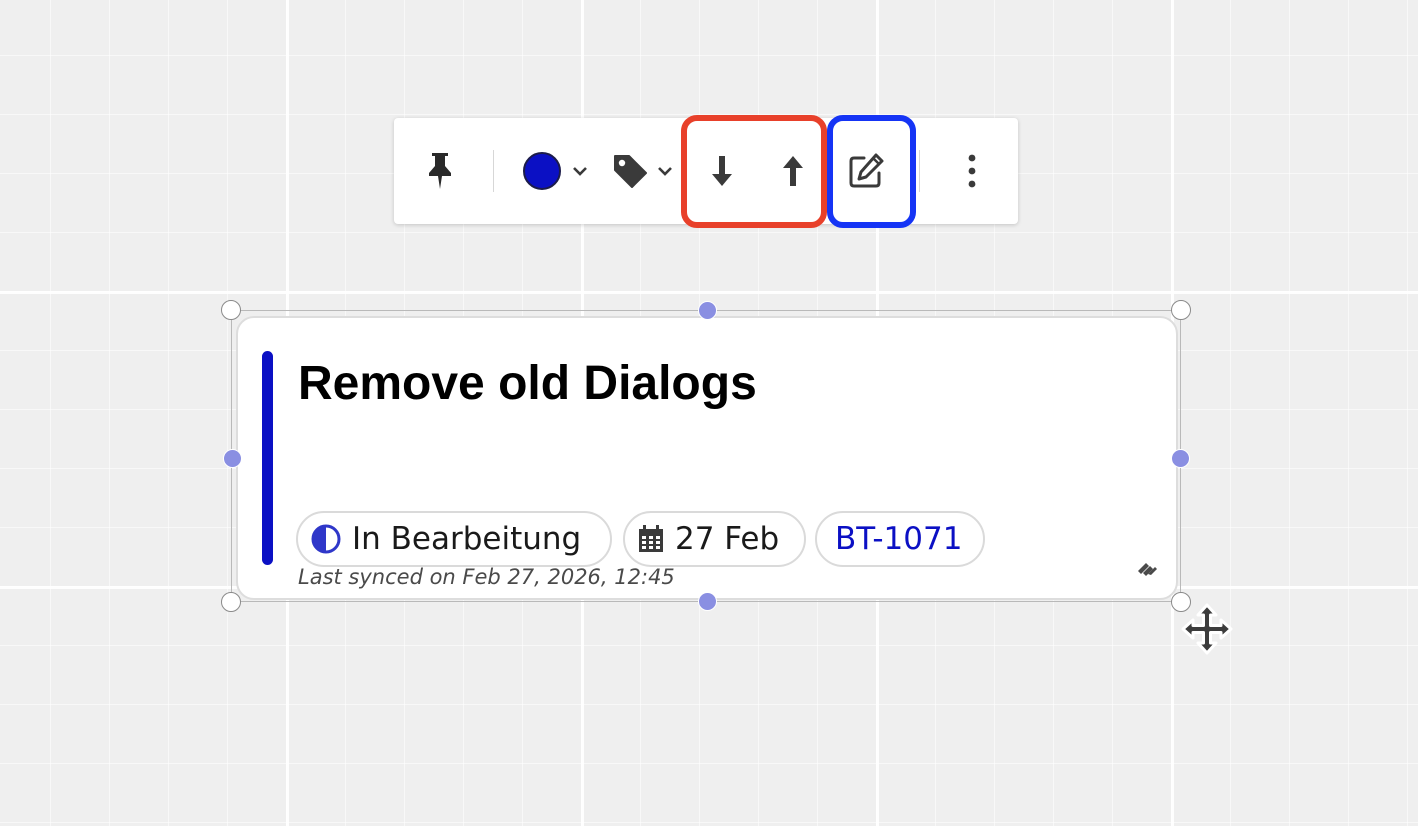  What do you see at coordinates (1181, 310) in the screenshot?
I see `resize-handle-top-right` at bounding box center [1181, 310].